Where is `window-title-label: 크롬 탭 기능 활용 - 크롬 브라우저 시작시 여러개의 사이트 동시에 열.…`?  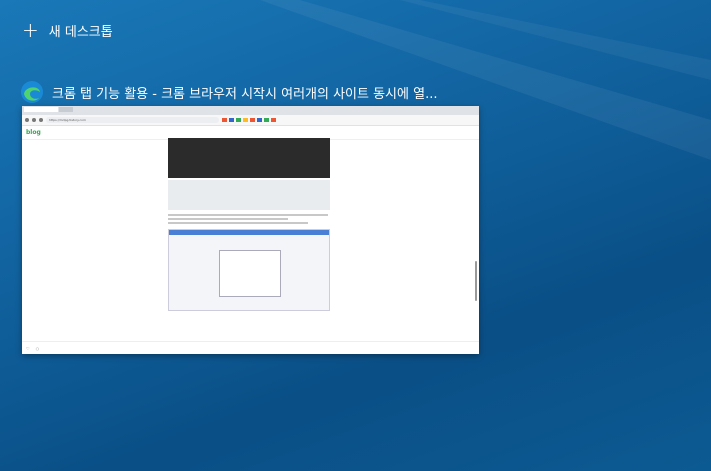 window-title-label: 크롬 탭 기능 활용 - 크롬 브라우저 시작시 여러개의 사이트 동시에 열.… is located at coordinates (245, 94).